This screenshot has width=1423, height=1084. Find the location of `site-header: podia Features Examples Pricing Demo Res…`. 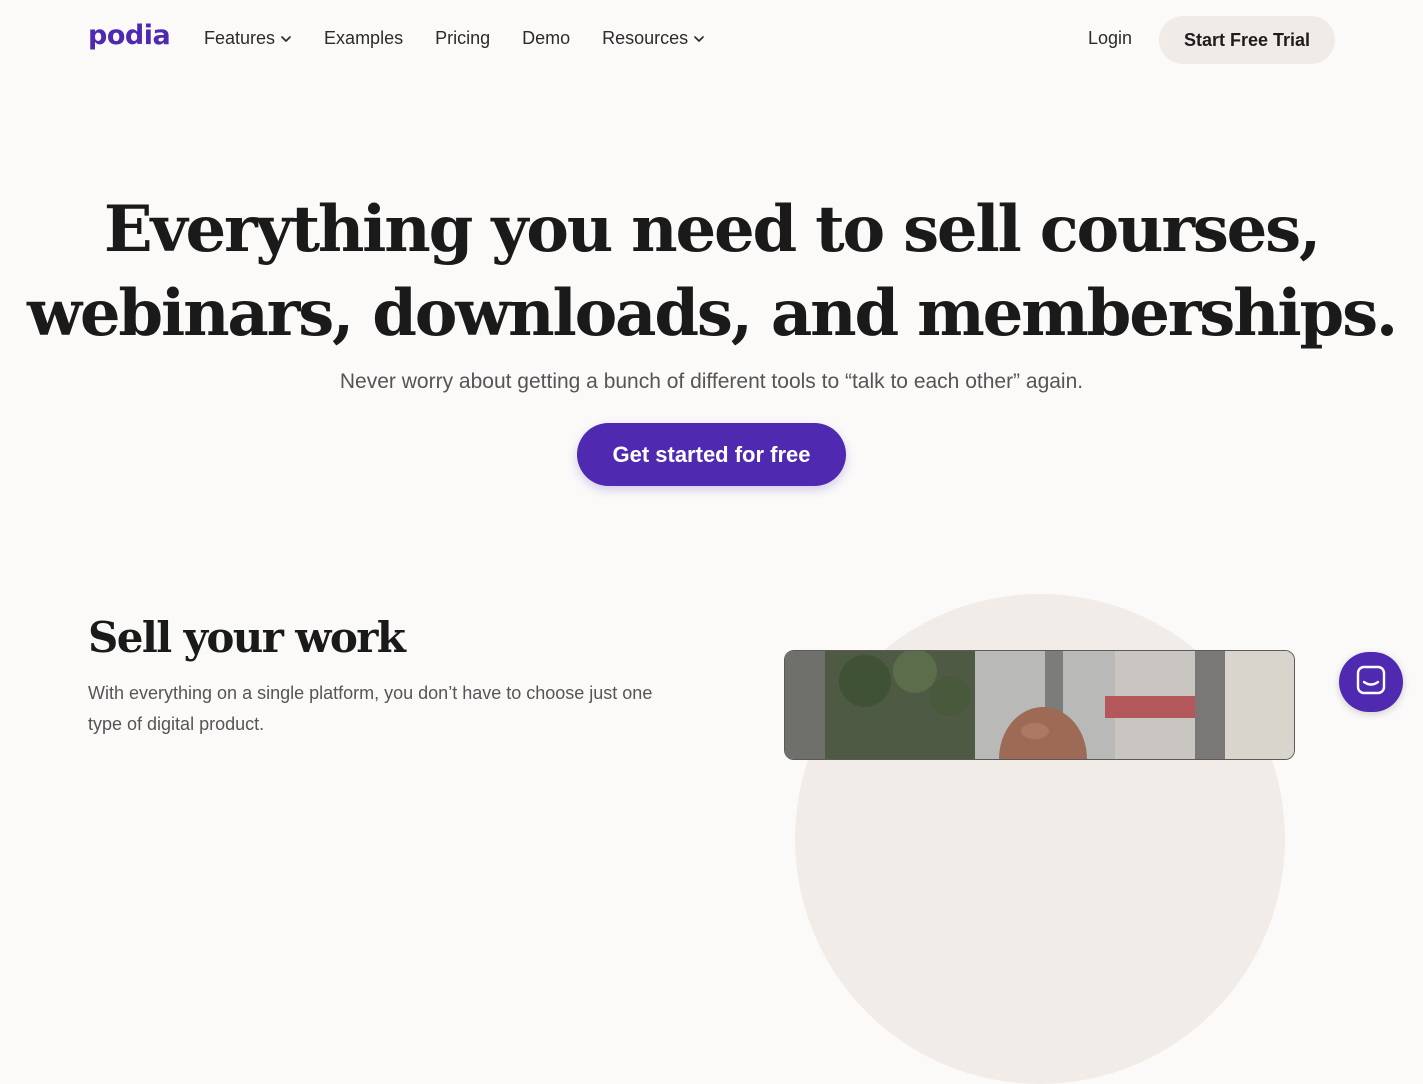

site-header: podia Features Examples Pricing Demo Res… is located at coordinates (711, 40).